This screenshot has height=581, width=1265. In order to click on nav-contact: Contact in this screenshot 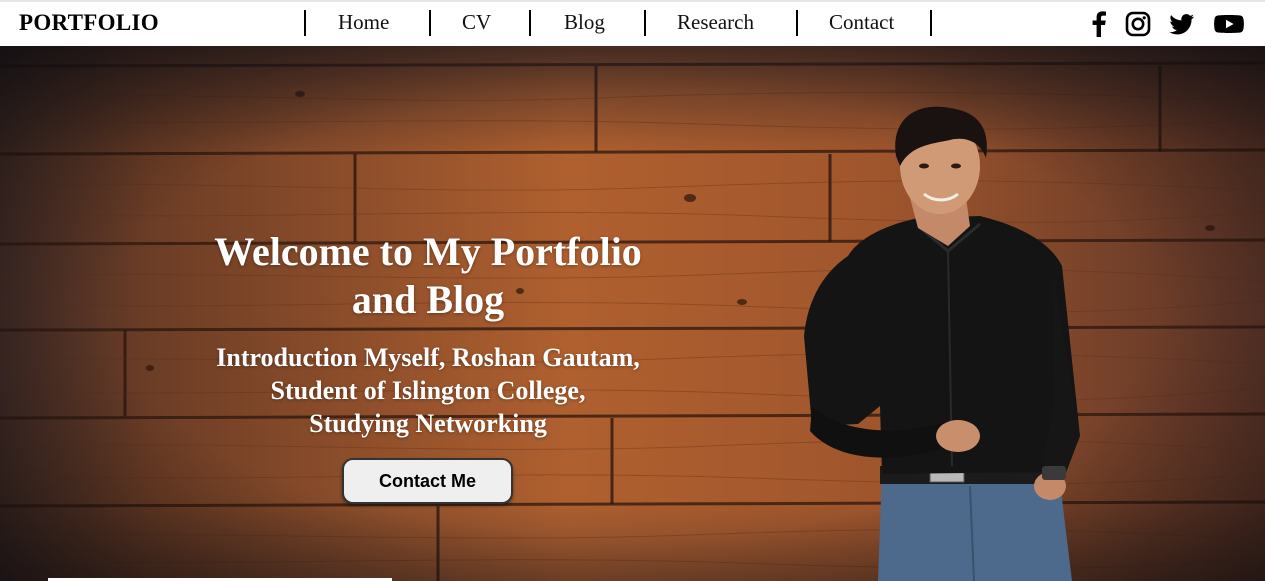, I will do `click(861, 22)`.